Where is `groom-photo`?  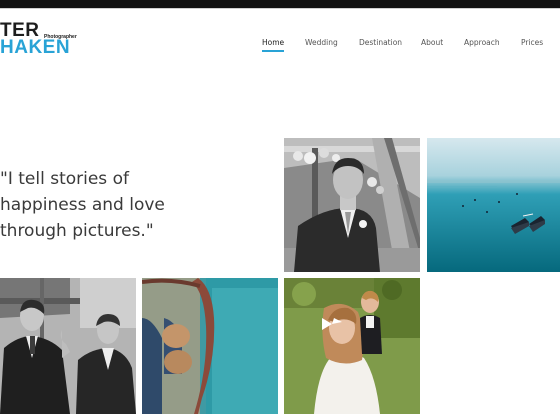
groom-photo is located at coordinates (352, 205).